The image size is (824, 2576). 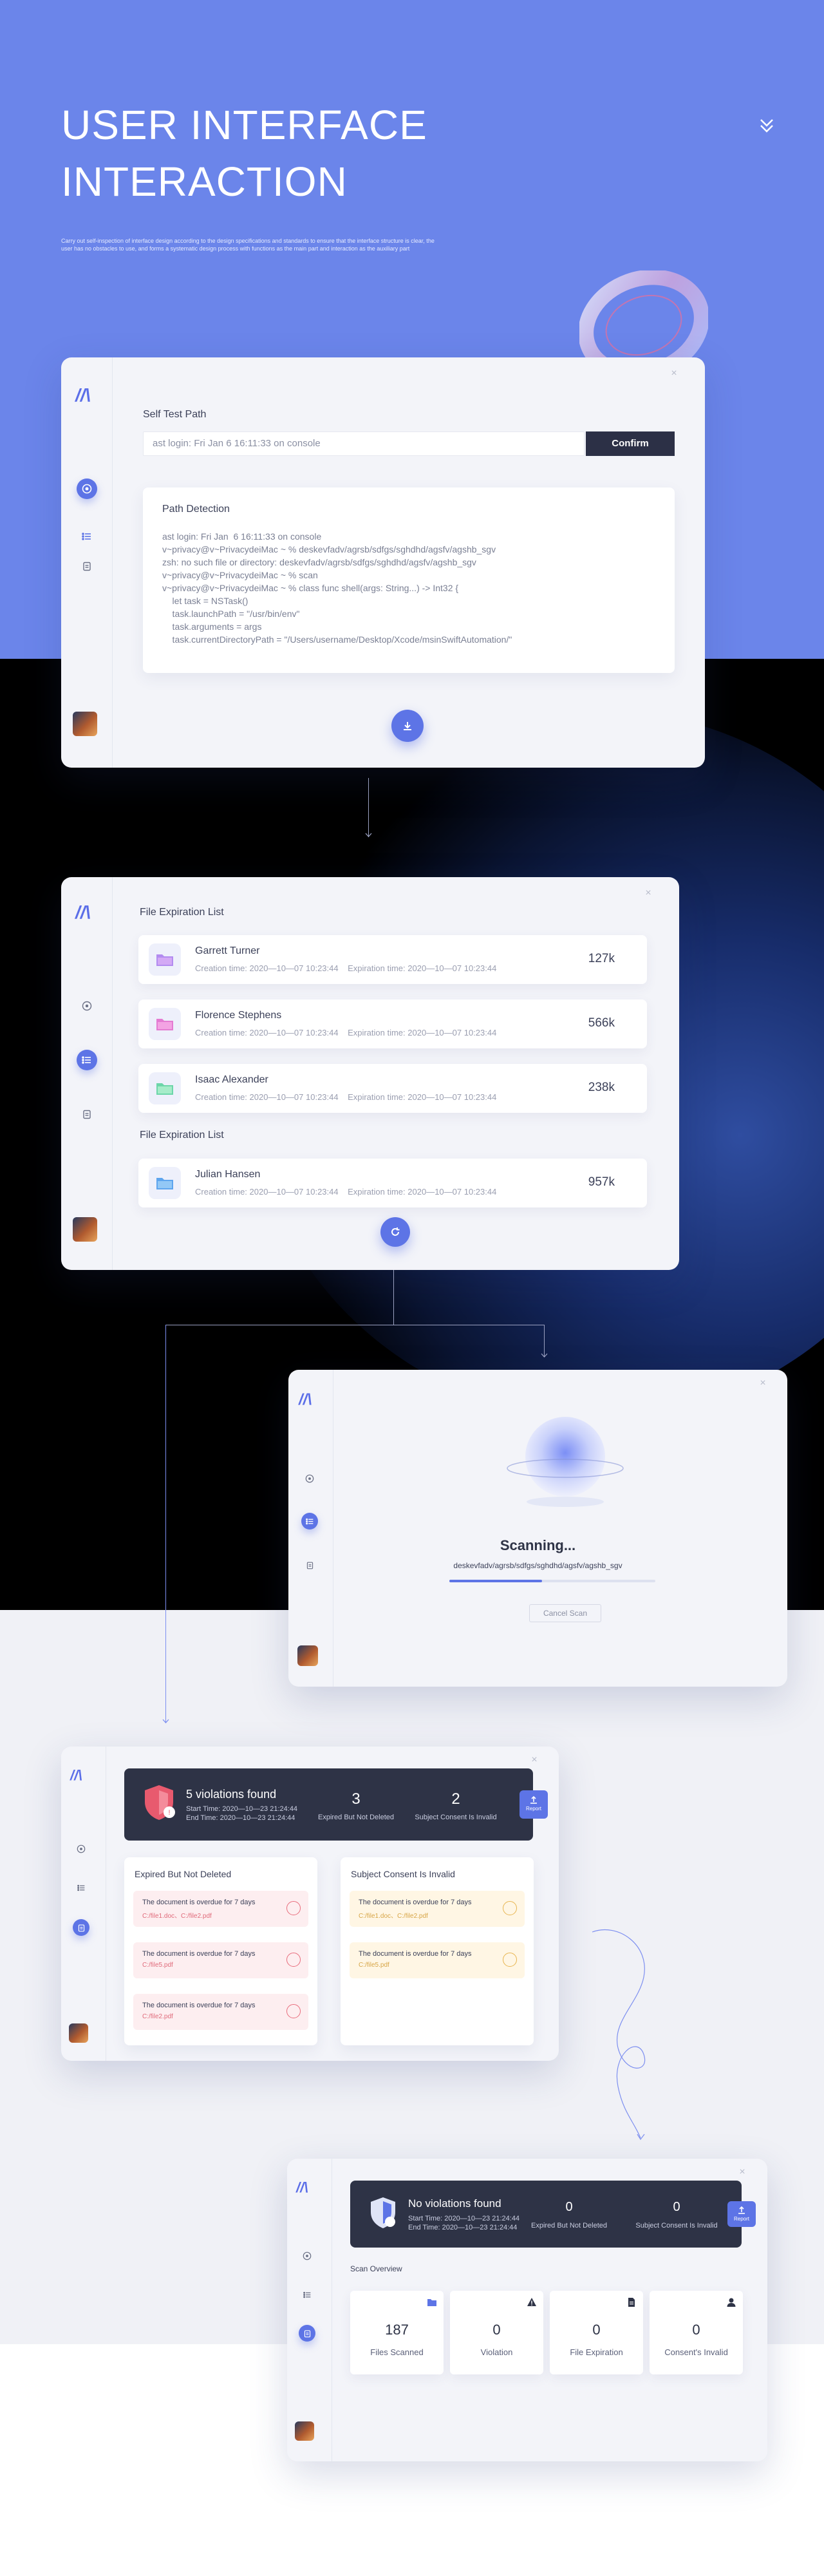 I want to click on list-icon, so click(x=309, y=1521).